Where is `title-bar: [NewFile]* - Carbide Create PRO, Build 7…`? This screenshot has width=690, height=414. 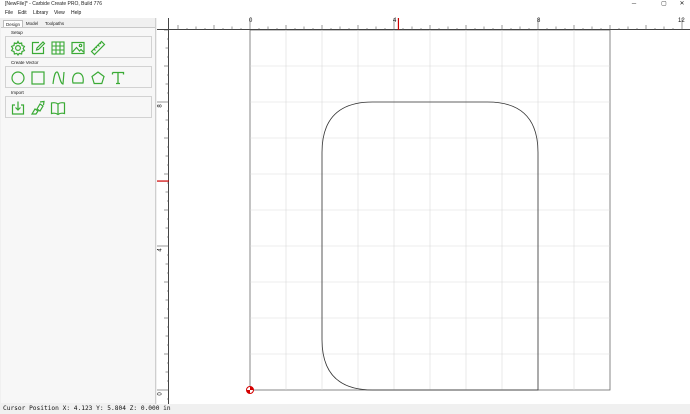
title-bar: [NewFile]* - Carbide Create PRO, Build 7… is located at coordinates (345, 4).